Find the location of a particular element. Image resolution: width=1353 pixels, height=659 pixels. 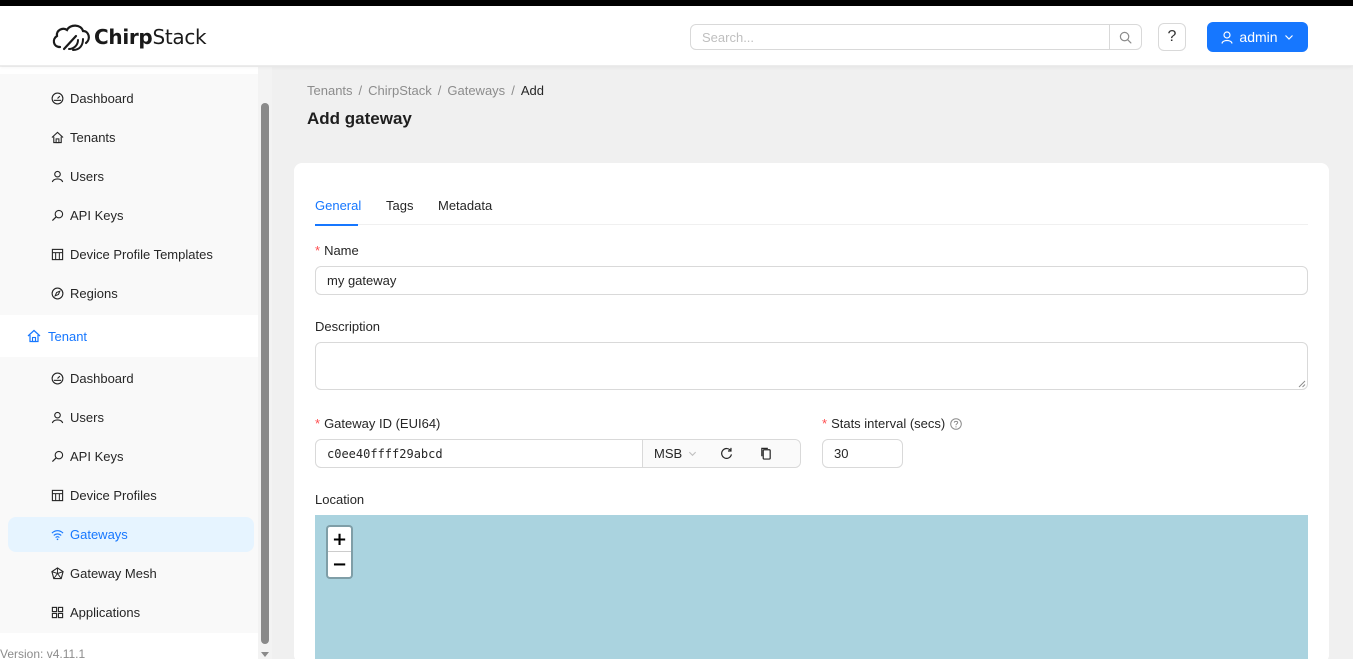

sidebar-item-gateway-mesh: Gateway Mesh is located at coordinates (131, 573).